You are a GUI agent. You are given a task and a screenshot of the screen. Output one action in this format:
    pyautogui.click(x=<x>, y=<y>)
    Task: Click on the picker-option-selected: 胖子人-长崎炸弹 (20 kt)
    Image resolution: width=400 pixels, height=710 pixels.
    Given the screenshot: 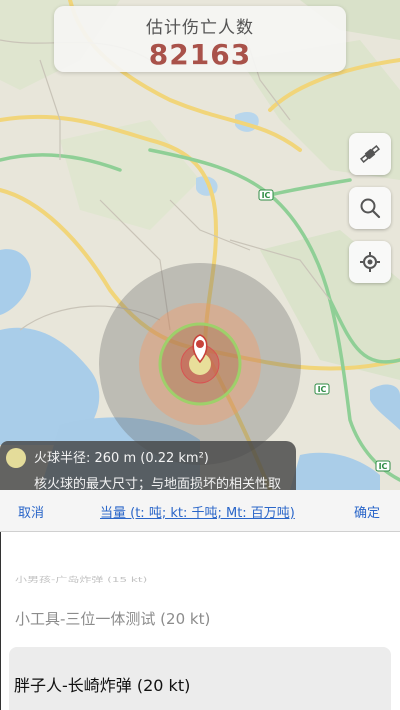 What is the action you would take?
    pyautogui.click(x=102, y=684)
    